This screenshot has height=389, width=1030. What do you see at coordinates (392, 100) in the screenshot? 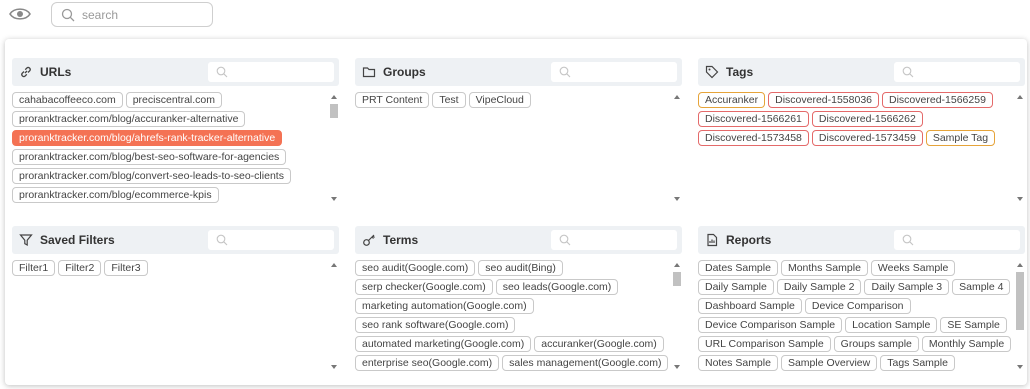
I see `group-chip: PRT Content` at bounding box center [392, 100].